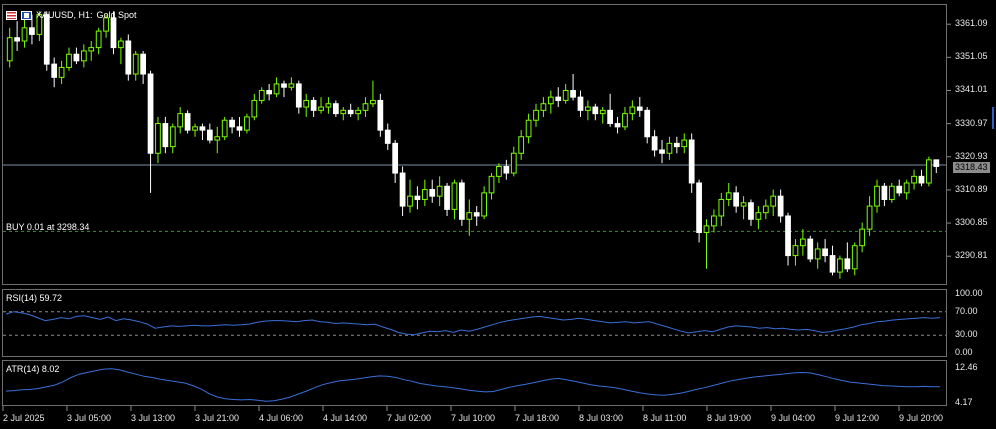 This screenshot has width=996, height=429. What do you see at coordinates (153, 418) in the screenshot?
I see `time-tick-label: 3 Jul 13:00` at bounding box center [153, 418].